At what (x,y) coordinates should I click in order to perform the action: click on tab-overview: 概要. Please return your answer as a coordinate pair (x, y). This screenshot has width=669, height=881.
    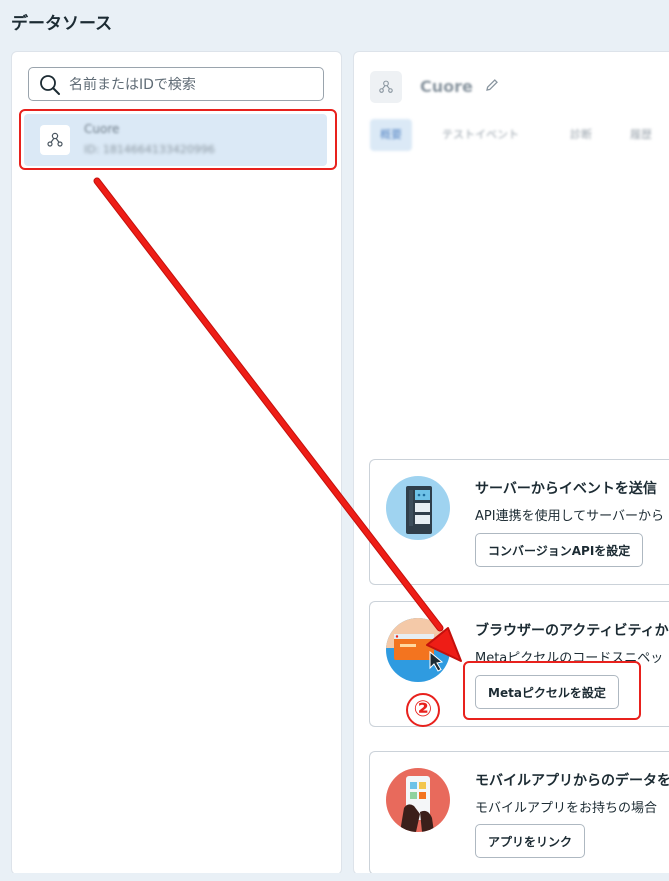
    Looking at the image, I should click on (391, 135).